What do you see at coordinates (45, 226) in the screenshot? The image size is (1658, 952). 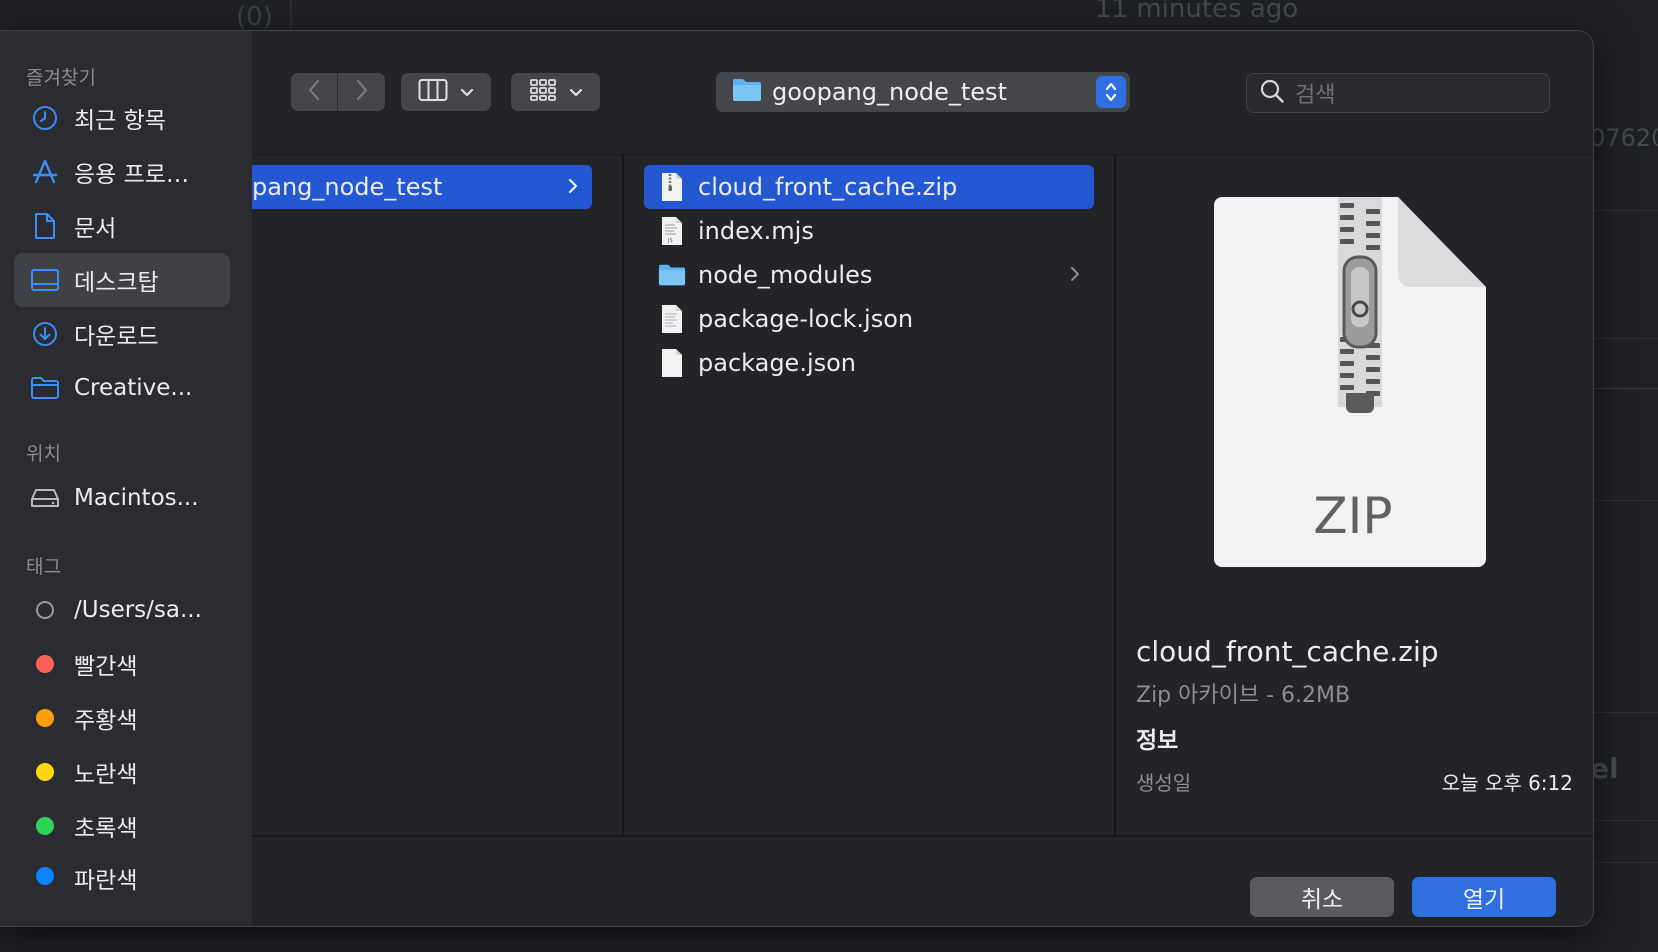 I see `document-icon` at bounding box center [45, 226].